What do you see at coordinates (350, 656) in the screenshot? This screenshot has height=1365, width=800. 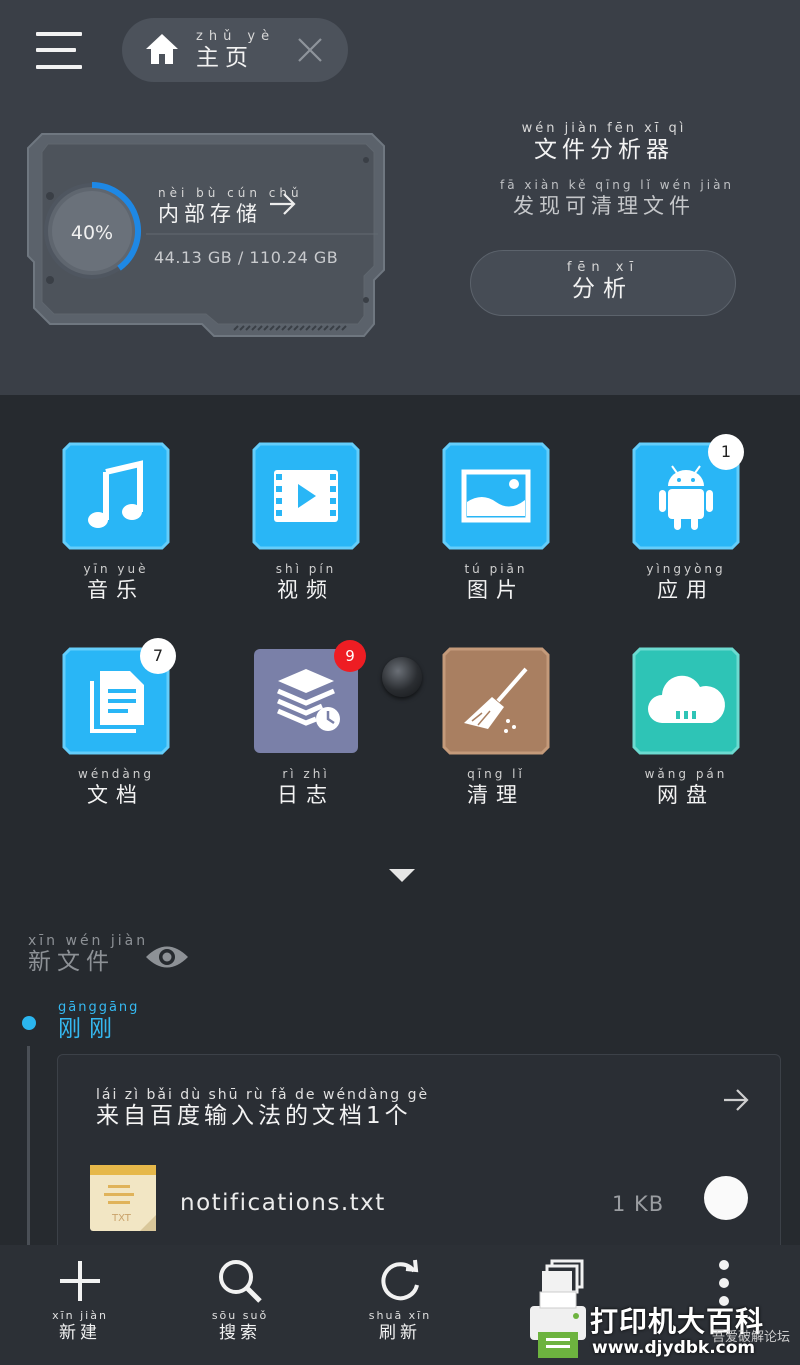 I see `logs-badge: 9` at bounding box center [350, 656].